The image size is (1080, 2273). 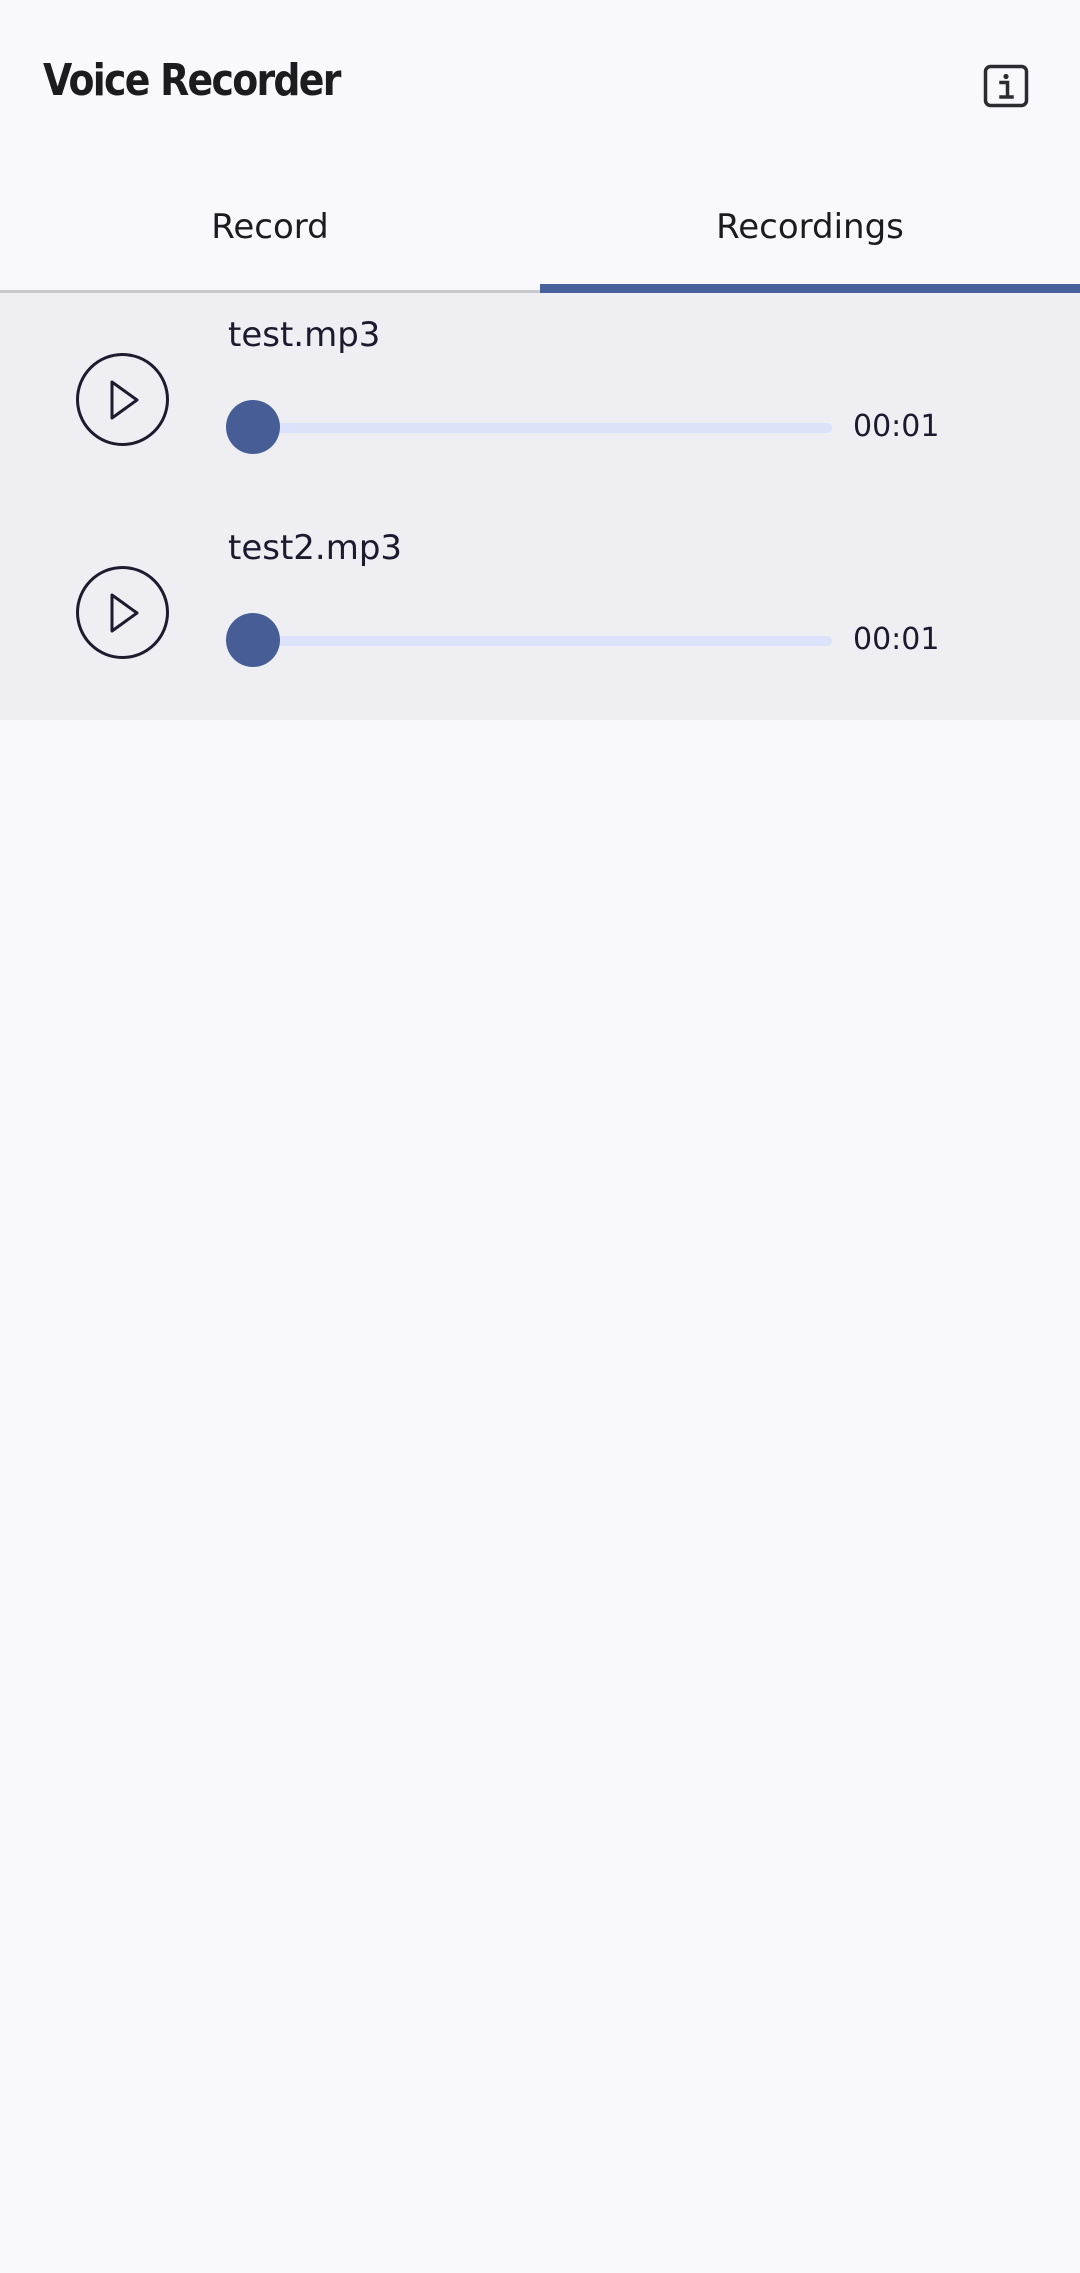 What do you see at coordinates (304, 335) in the screenshot?
I see `recording-name: test.mp3` at bounding box center [304, 335].